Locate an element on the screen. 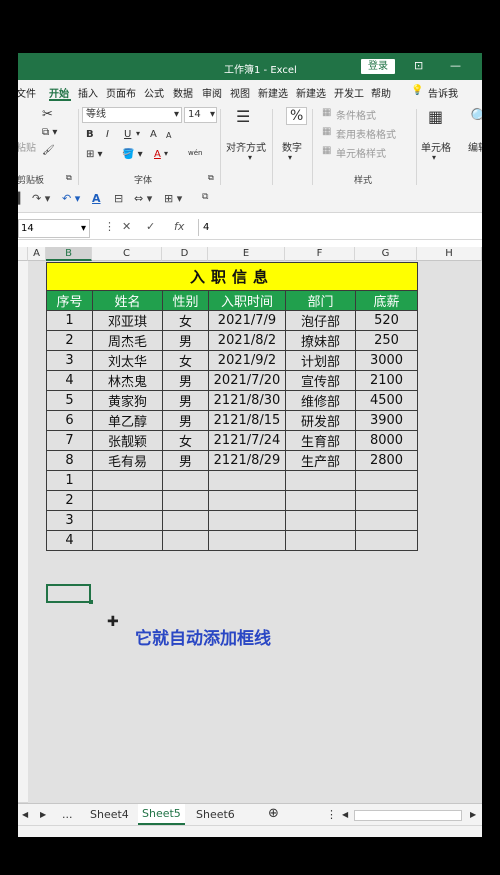 This screenshot has height=875, width=500. table-cell: 4500 is located at coordinates (386, 400).